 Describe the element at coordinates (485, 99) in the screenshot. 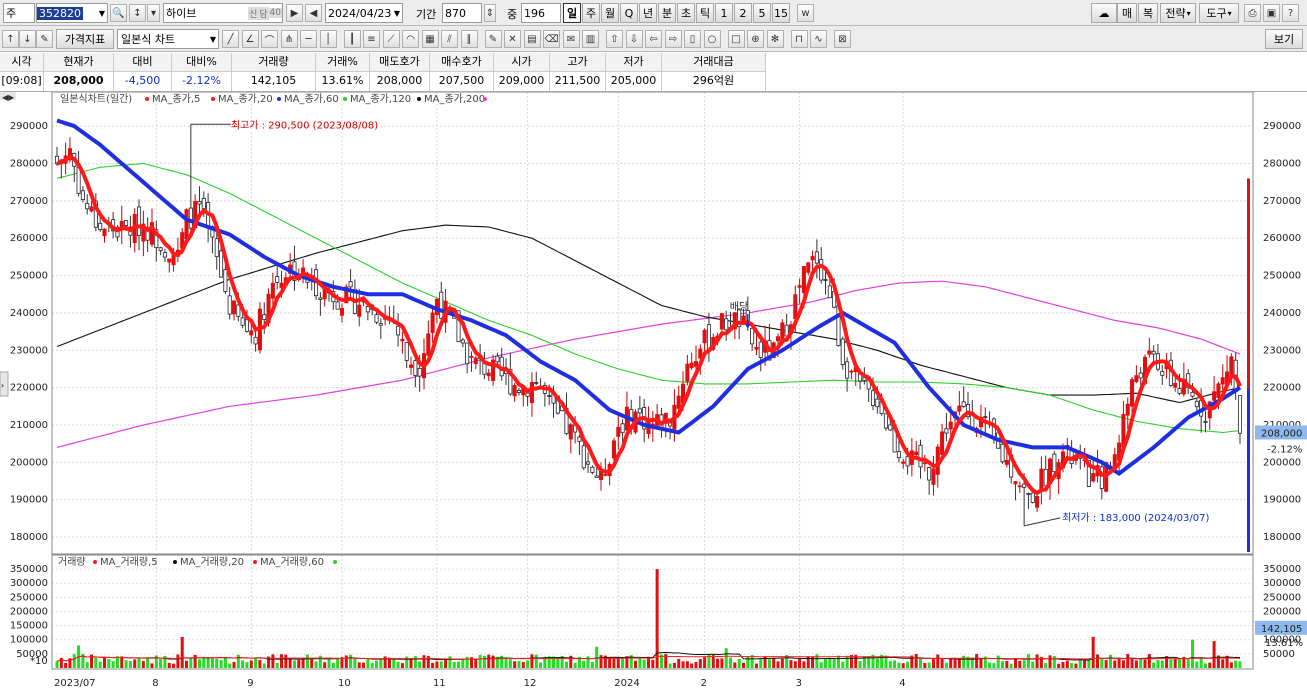

I see `legend-dot` at that location.